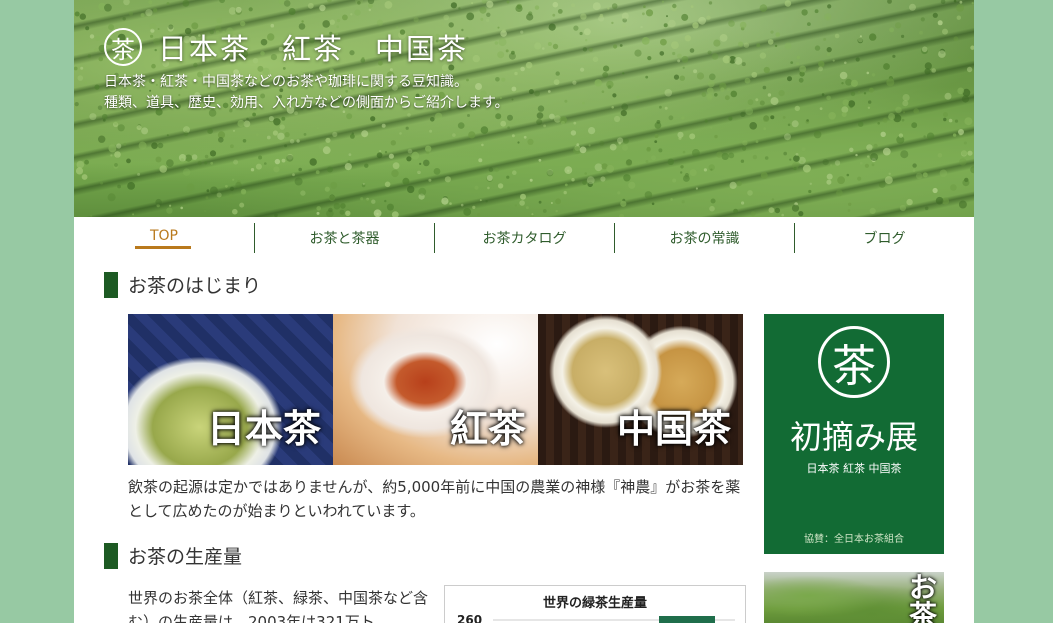  What do you see at coordinates (854, 362) in the screenshot?
I see `tea-logo-icon: 茶` at bounding box center [854, 362].